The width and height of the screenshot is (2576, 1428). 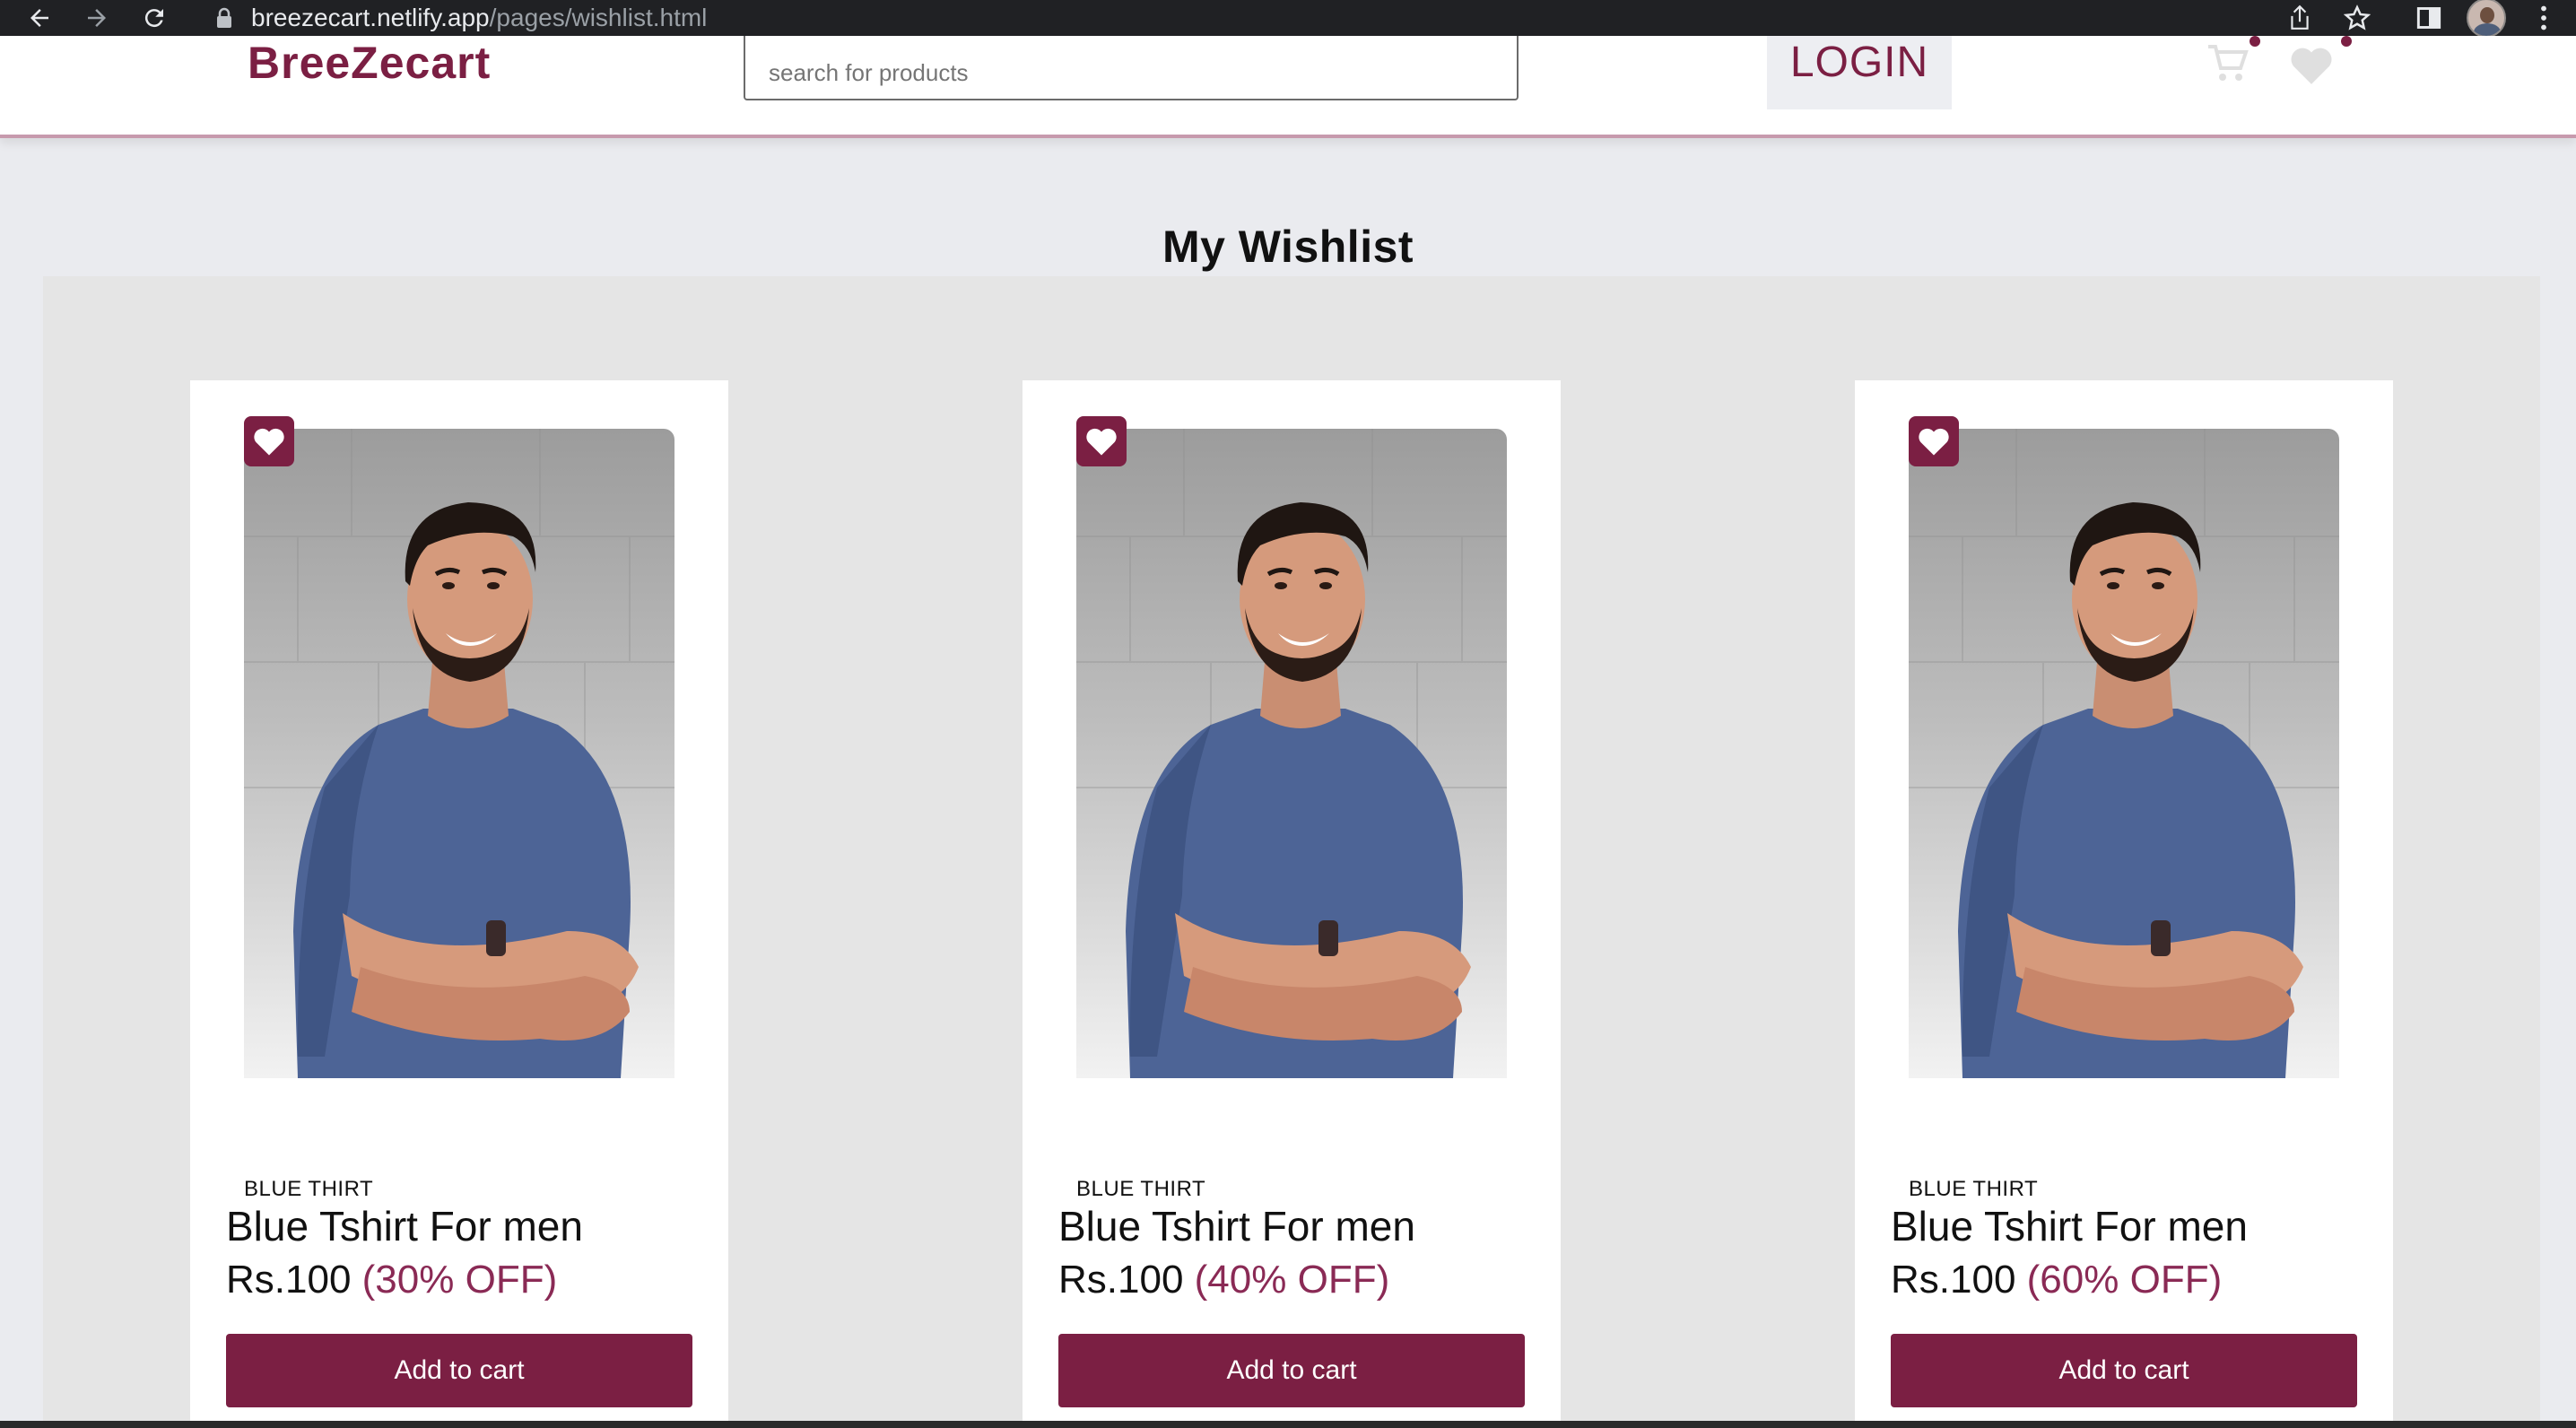 What do you see at coordinates (2346, 42) in the screenshot?
I see `wishlist-badge` at bounding box center [2346, 42].